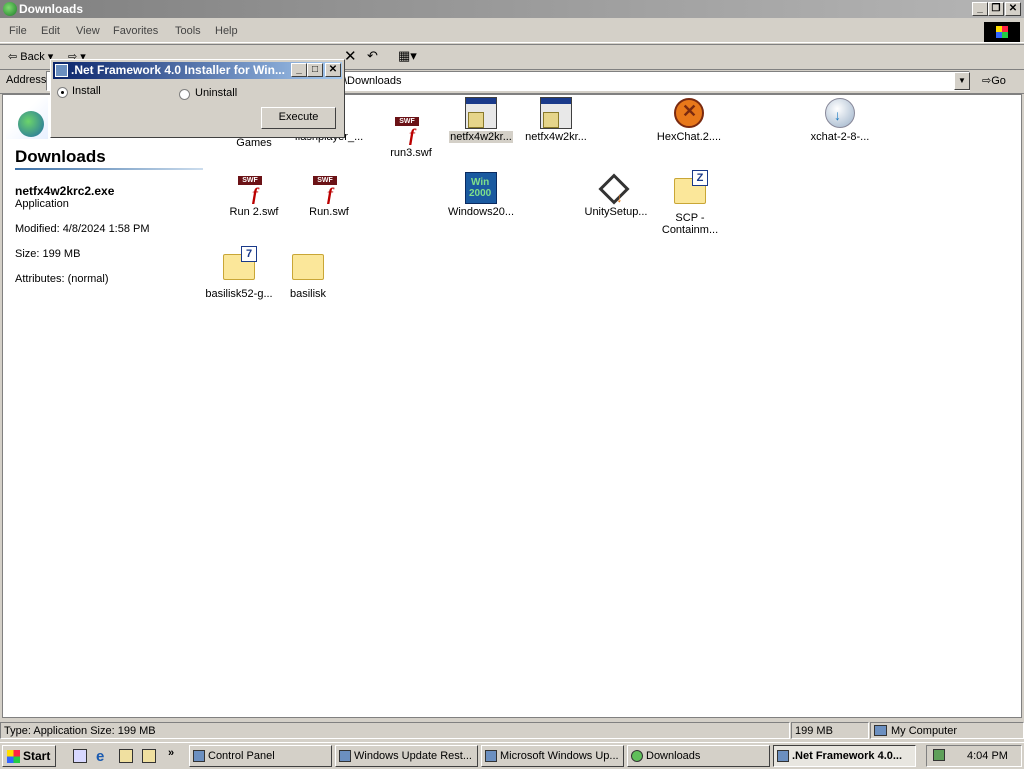  I want to click on selected-file-modified: Modified: 4/8/2024 1:58 PM, so click(82, 229).